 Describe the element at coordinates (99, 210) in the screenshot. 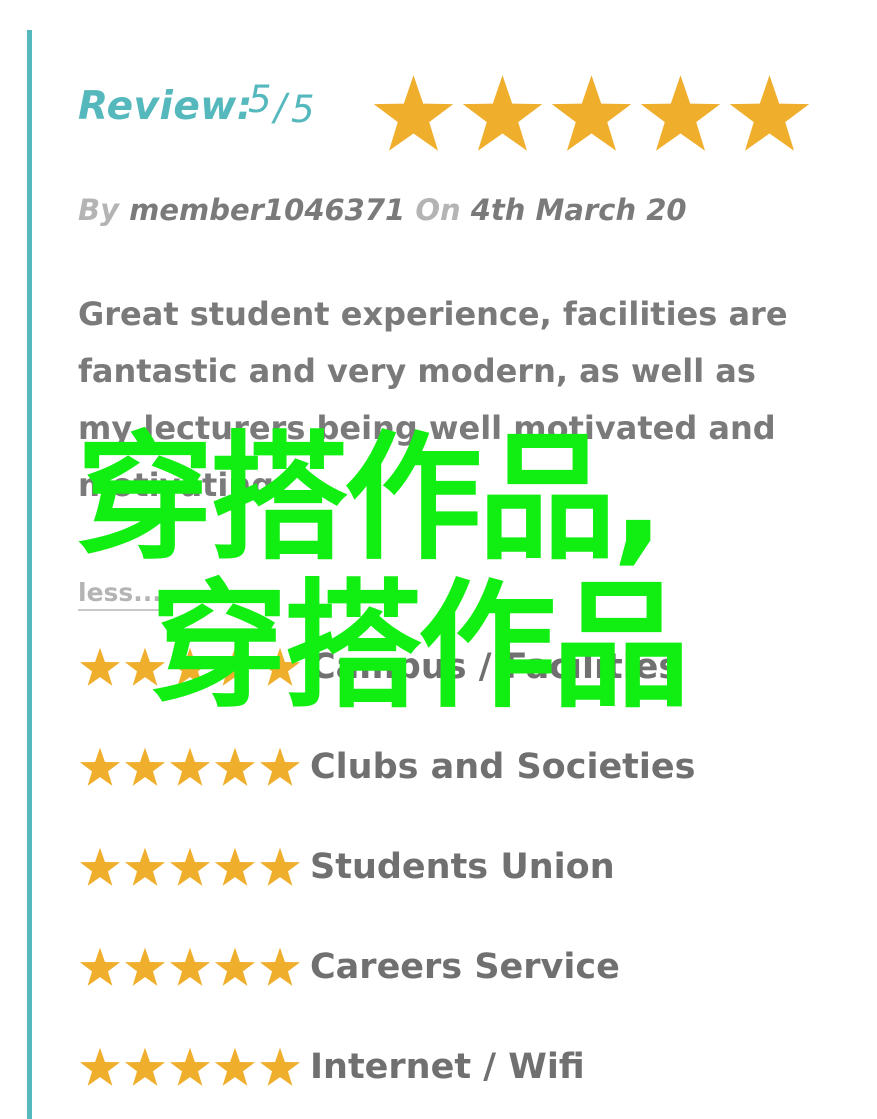

I see `by-label: By` at that location.